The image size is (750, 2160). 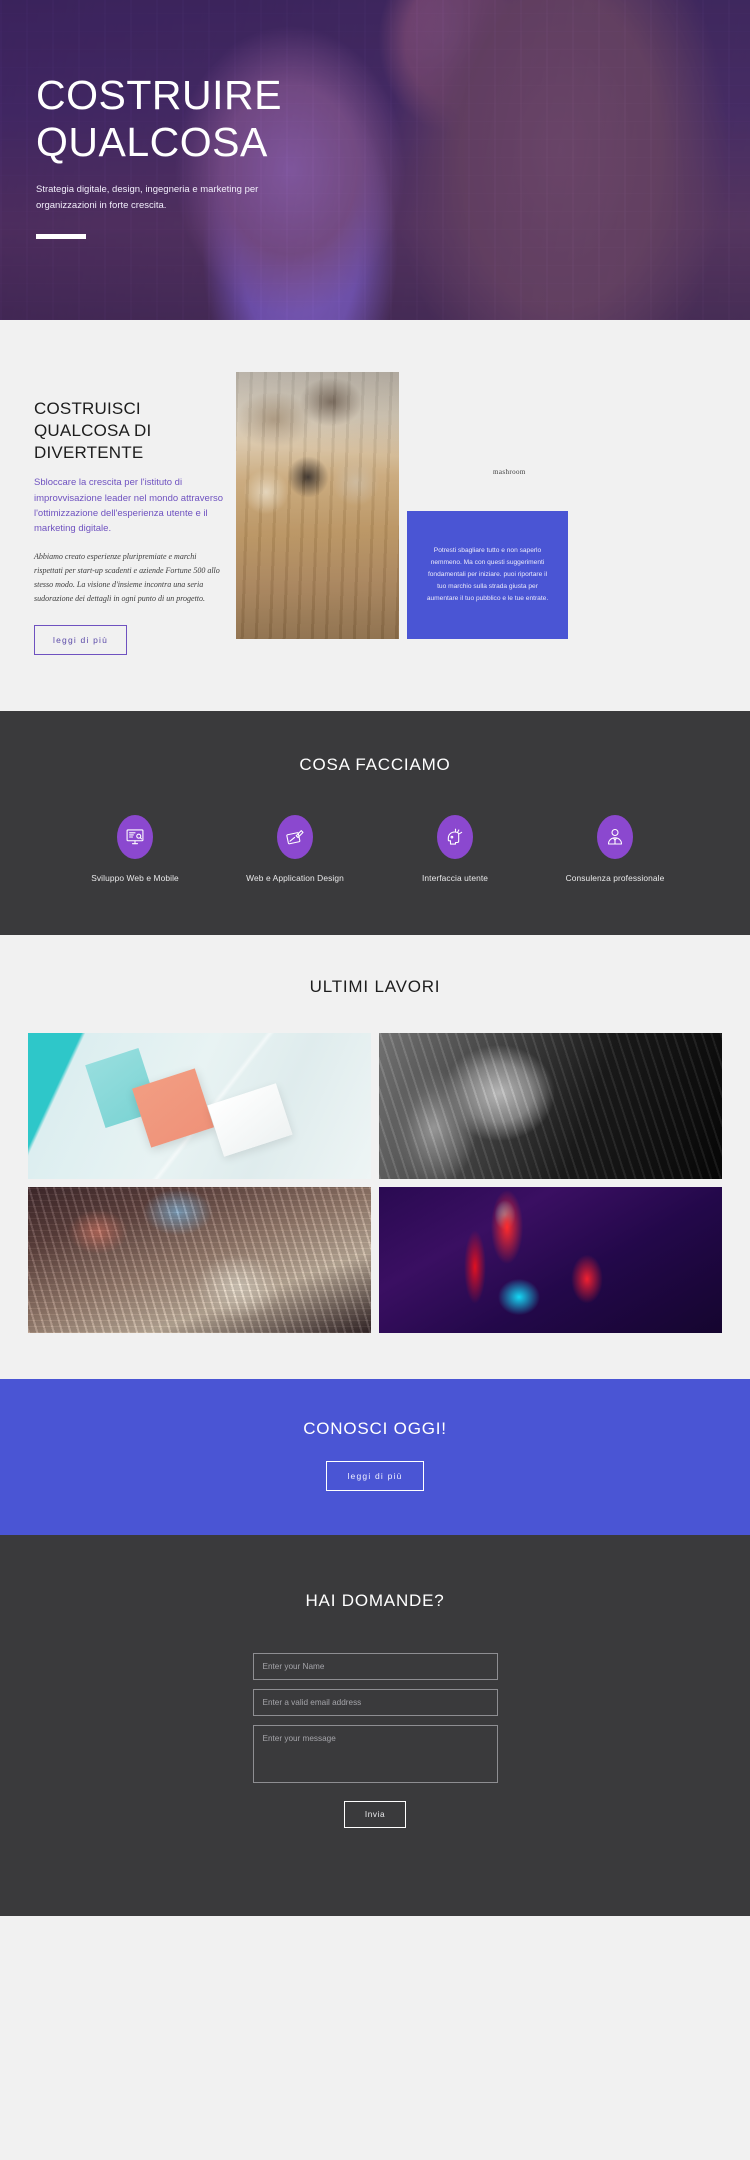 I want to click on consultant-person-icon, so click(x=615, y=836).